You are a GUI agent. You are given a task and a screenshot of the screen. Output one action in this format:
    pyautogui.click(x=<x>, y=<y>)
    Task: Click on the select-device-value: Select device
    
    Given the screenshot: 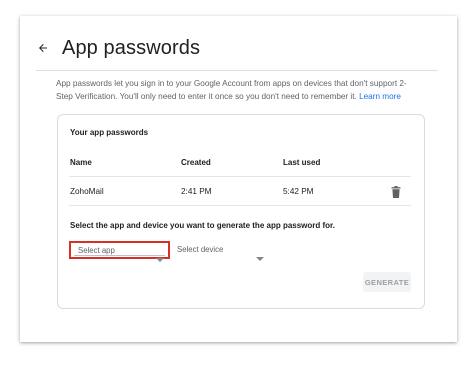 What is the action you would take?
    pyautogui.click(x=200, y=249)
    